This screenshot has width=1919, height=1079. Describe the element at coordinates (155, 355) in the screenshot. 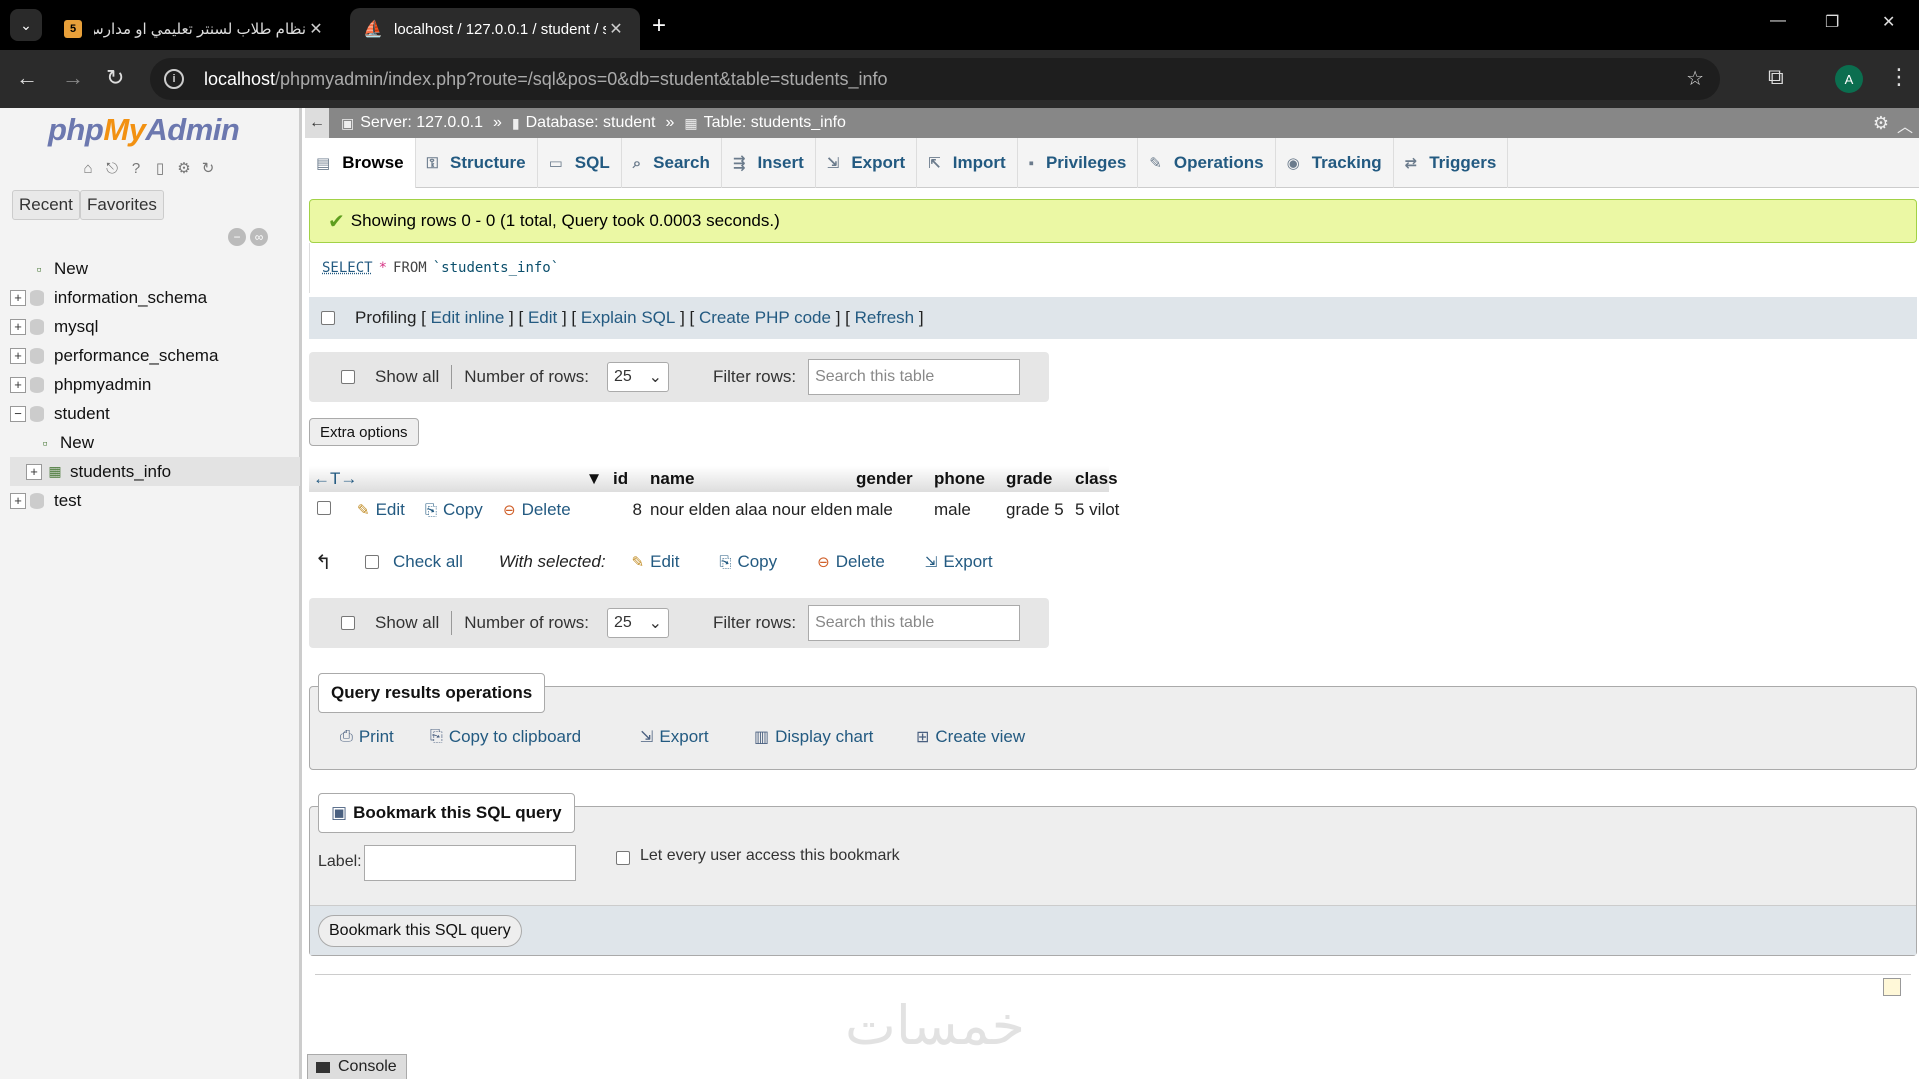

I see `tree-item-performance-schema: + performance_schema` at that location.